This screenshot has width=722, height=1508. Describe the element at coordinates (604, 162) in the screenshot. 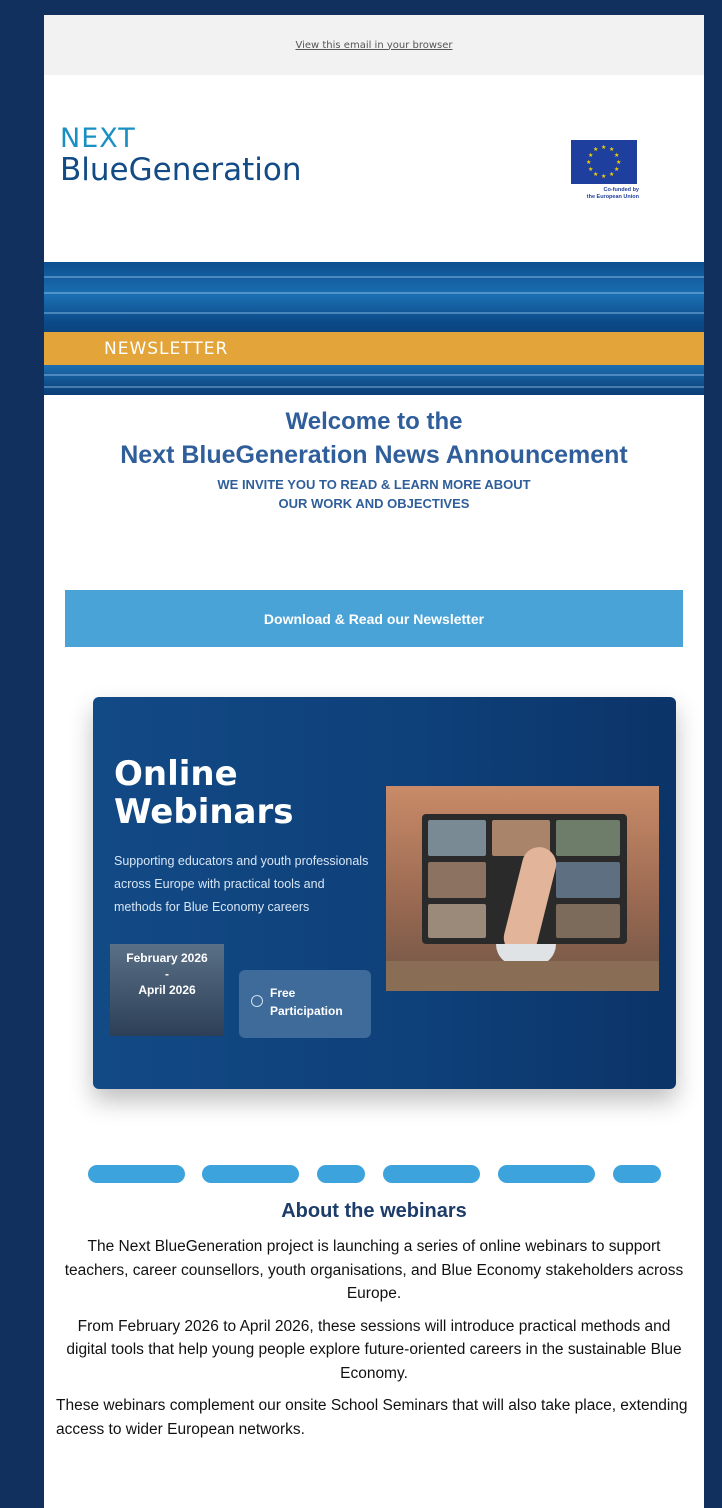

I see `eu-flag-icon: ★ ★ ★ ★ ★ ★ ★ ★ ★ ★ ★ ★` at that location.